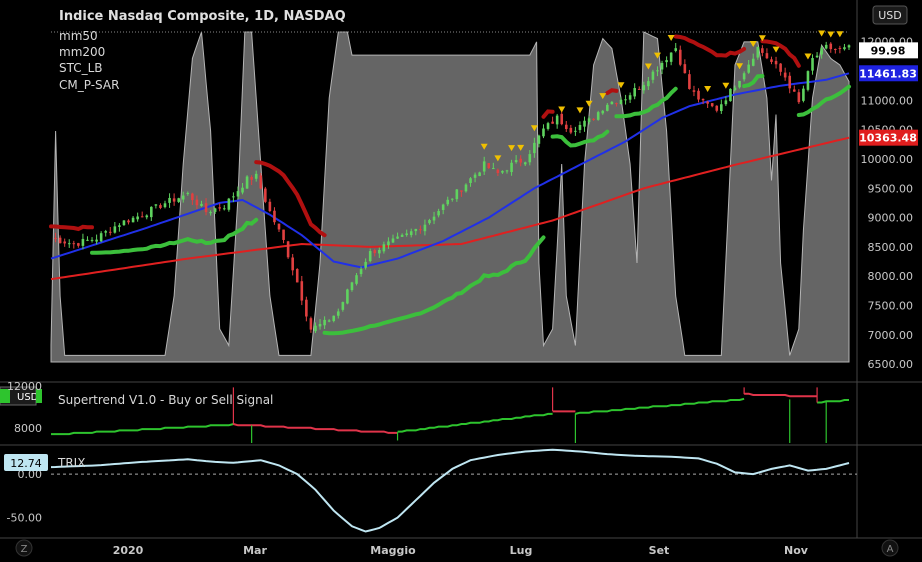 The width and height of the screenshot is (922, 562). What do you see at coordinates (78, 36) in the screenshot?
I see `legend-mm50: mm50` at bounding box center [78, 36].